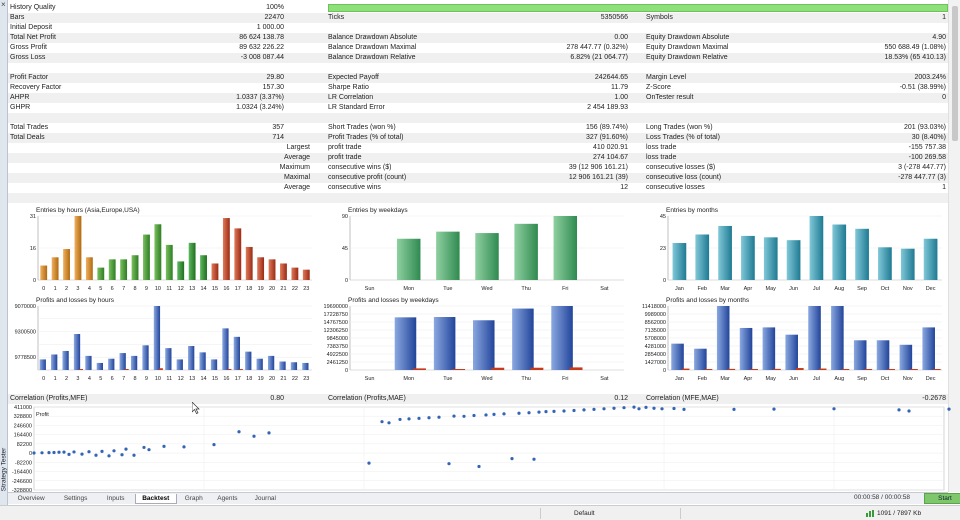 The width and height of the screenshot is (960, 520). Describe the element at coordinates (944, 97) in the screenshot. I see `metric-value: 0` at that location.